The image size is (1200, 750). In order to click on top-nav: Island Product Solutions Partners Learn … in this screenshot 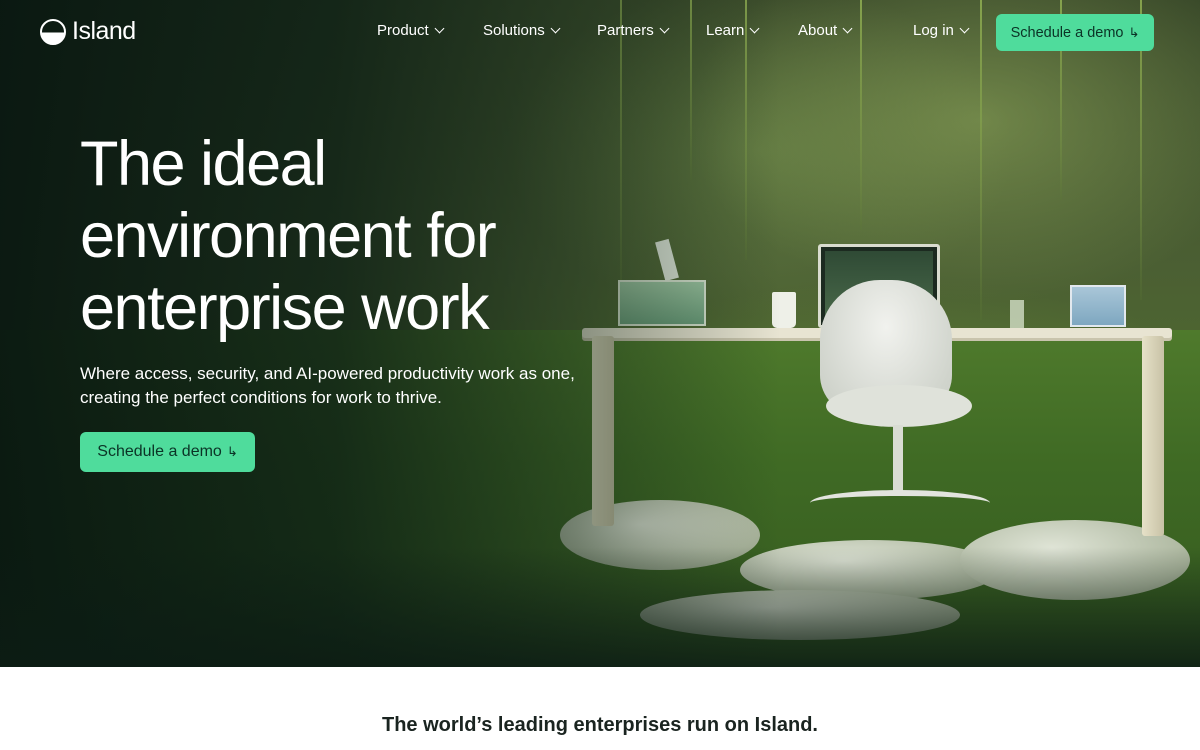, I will do `click(600, 32)`.